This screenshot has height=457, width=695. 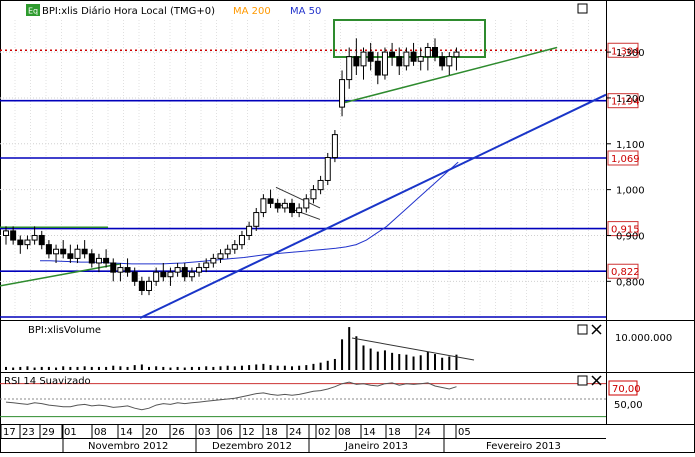 I want to click on rsi-title: RSI 14 Suavizado, so click(x=47, y=381).